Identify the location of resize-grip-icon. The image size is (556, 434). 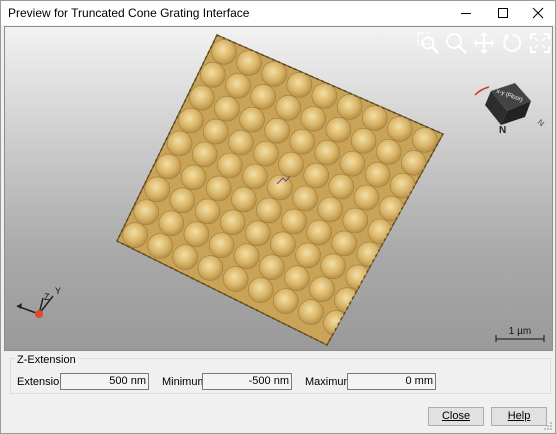
(548, 426).